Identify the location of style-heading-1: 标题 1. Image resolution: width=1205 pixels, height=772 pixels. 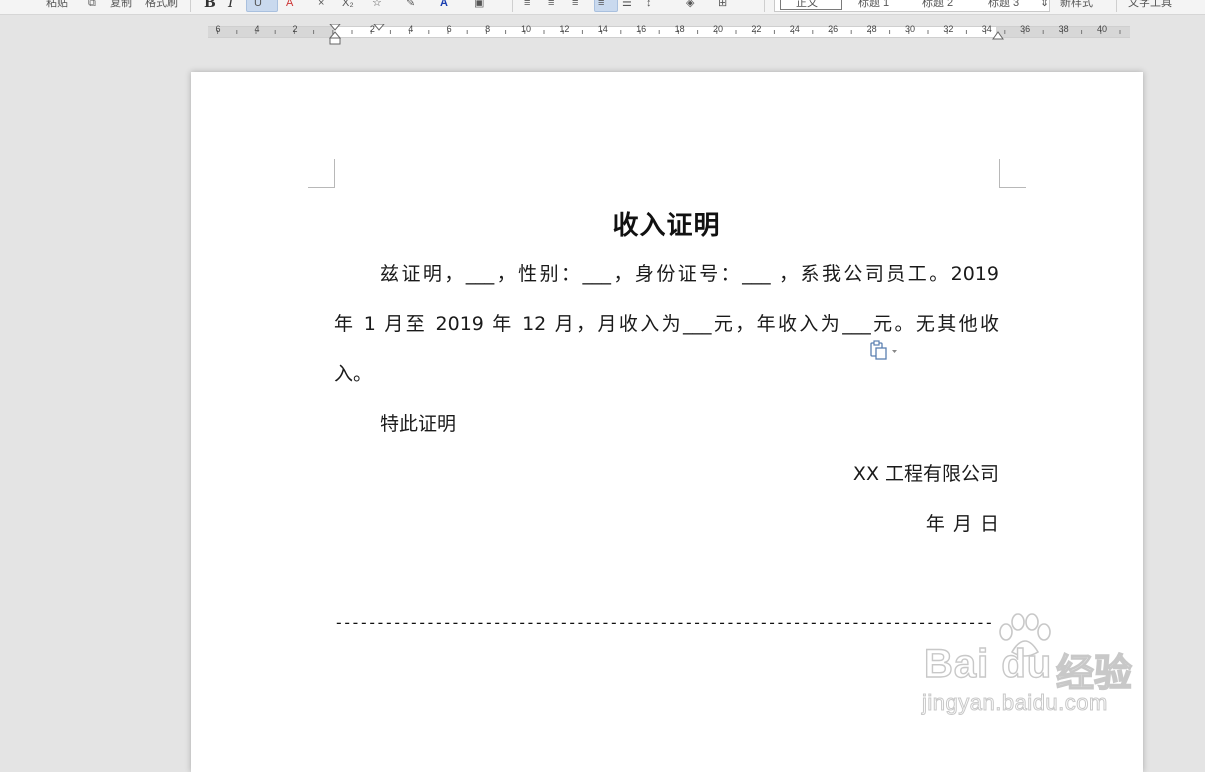
(873, 5).